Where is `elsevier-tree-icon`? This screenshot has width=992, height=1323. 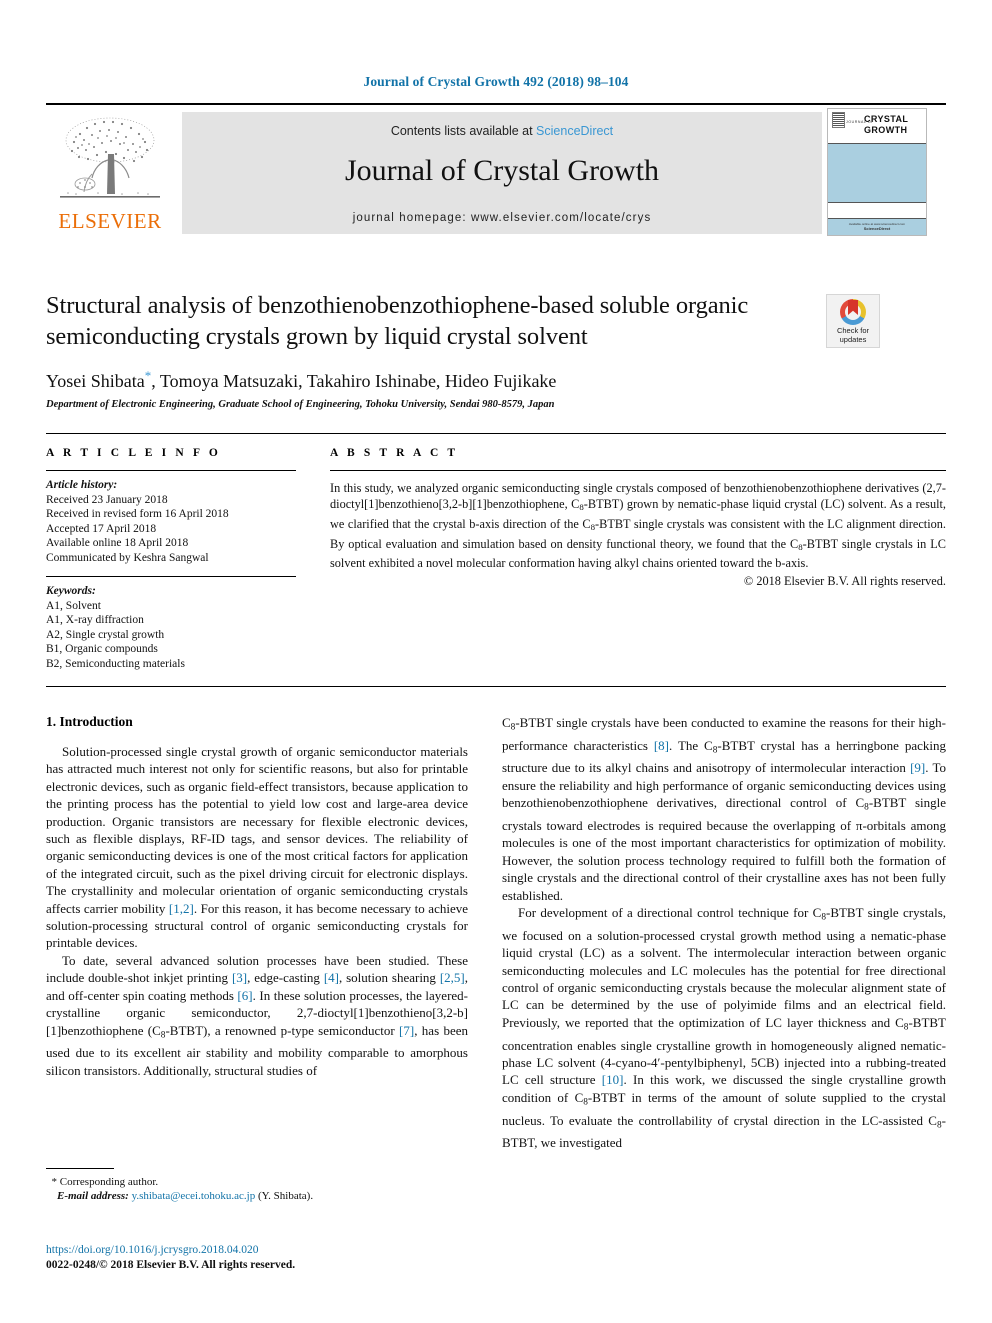
elsevier-tree-icon is located at coordinates (110, 157).